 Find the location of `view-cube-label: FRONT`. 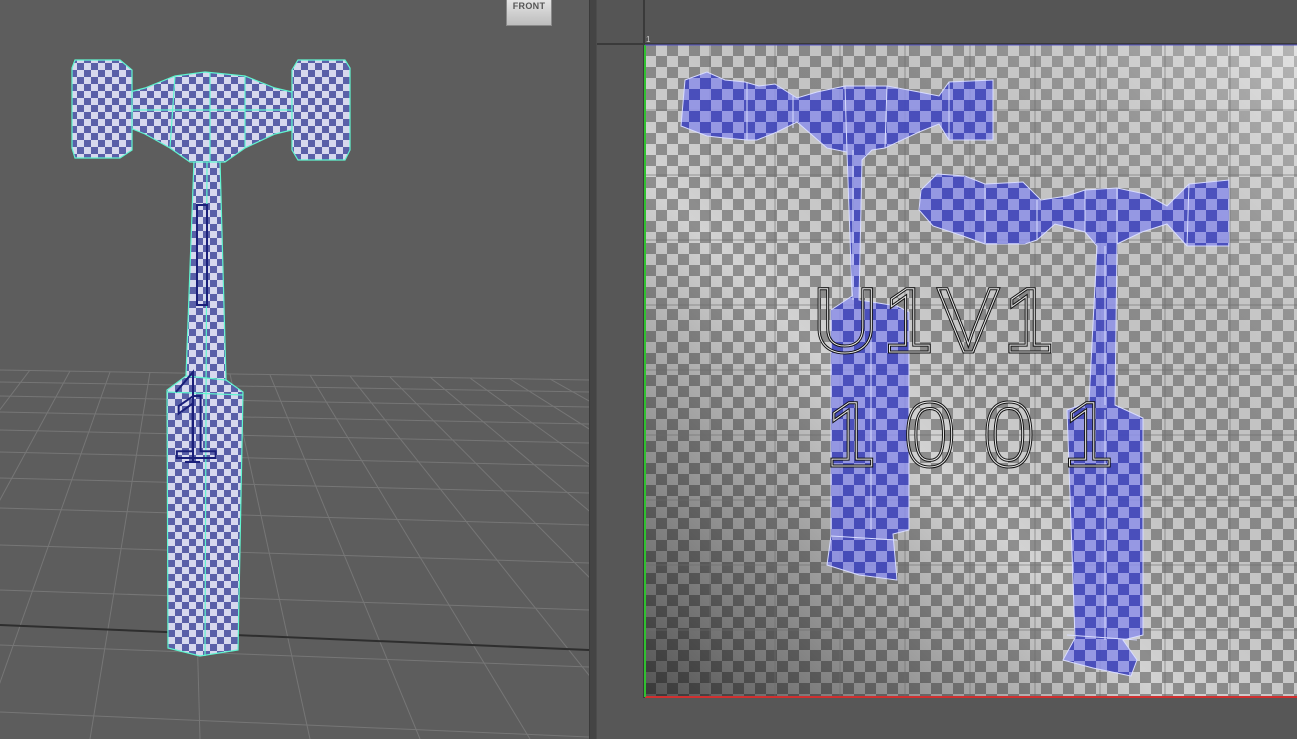

view-cube-label: FRONT is located at coordinates (529, 6).